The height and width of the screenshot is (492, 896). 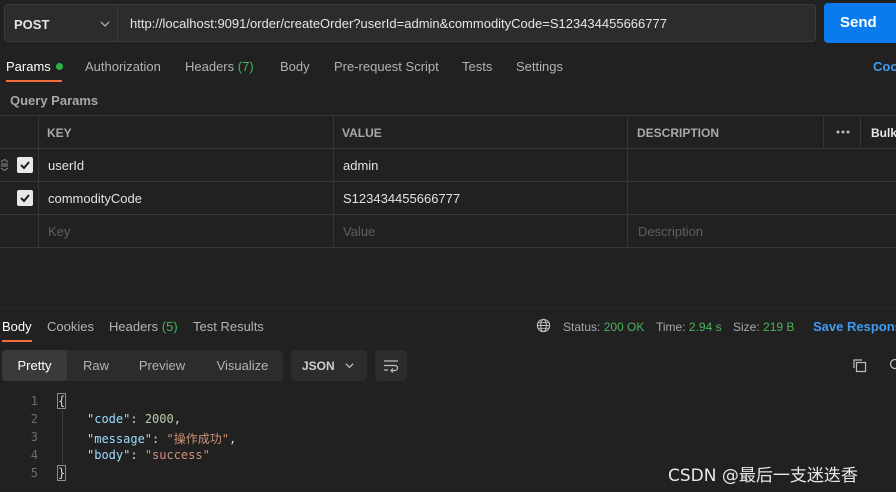 I want to click on param-key: commodityCode, so click(x=95, y=198).